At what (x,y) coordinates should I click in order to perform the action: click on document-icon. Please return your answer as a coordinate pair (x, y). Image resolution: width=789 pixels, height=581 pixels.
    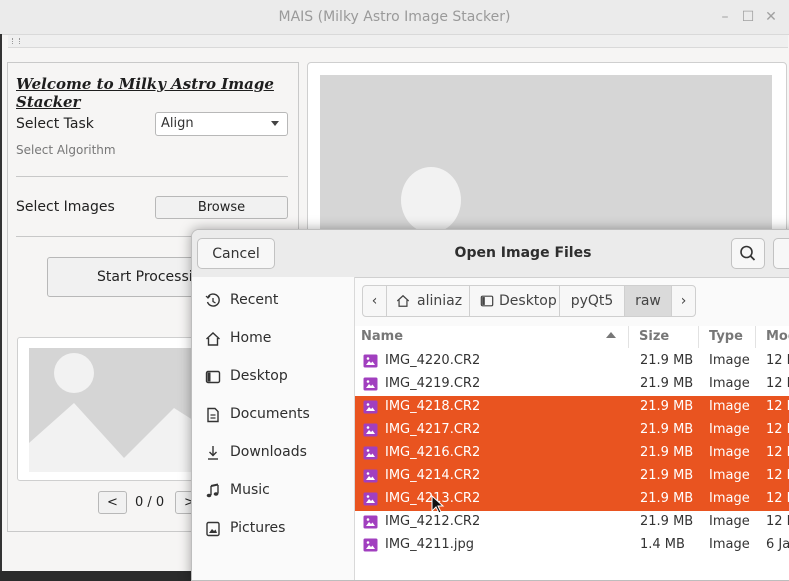
    Looking at the image, I should click on (213, 415).